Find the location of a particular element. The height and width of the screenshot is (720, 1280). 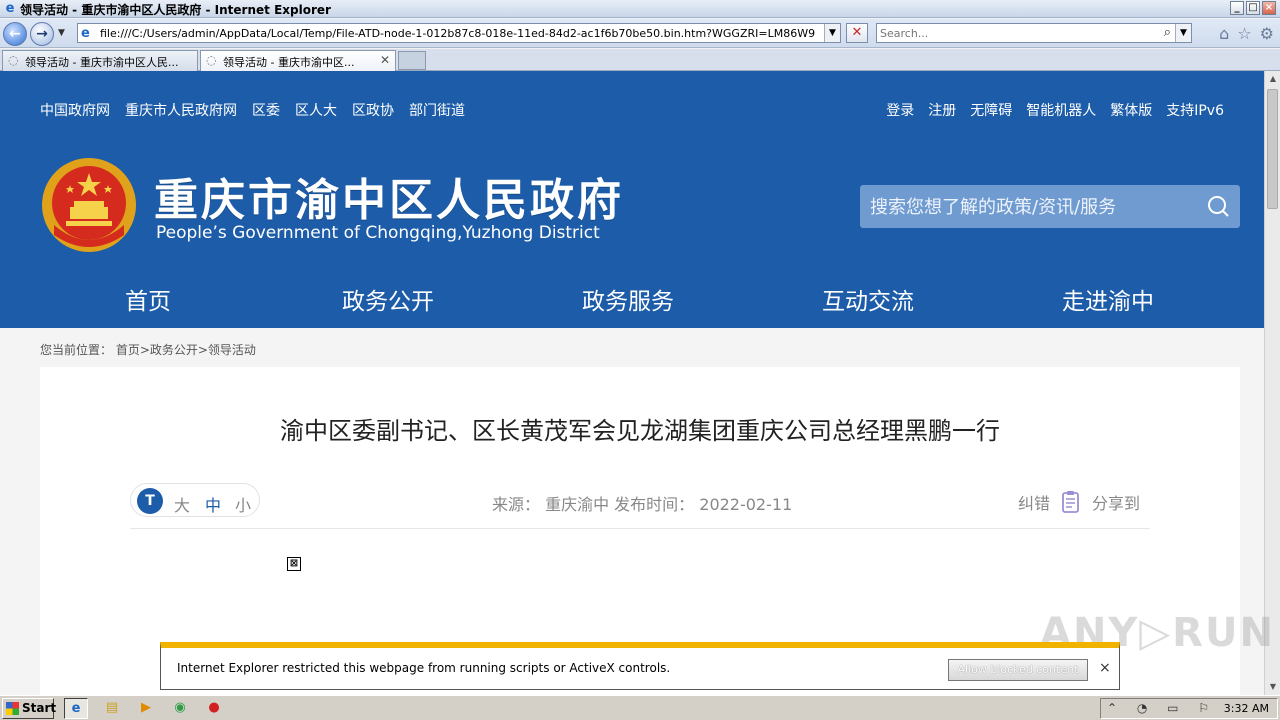

top-link-departments: 部门街道 is located at coordinates (437, 110).